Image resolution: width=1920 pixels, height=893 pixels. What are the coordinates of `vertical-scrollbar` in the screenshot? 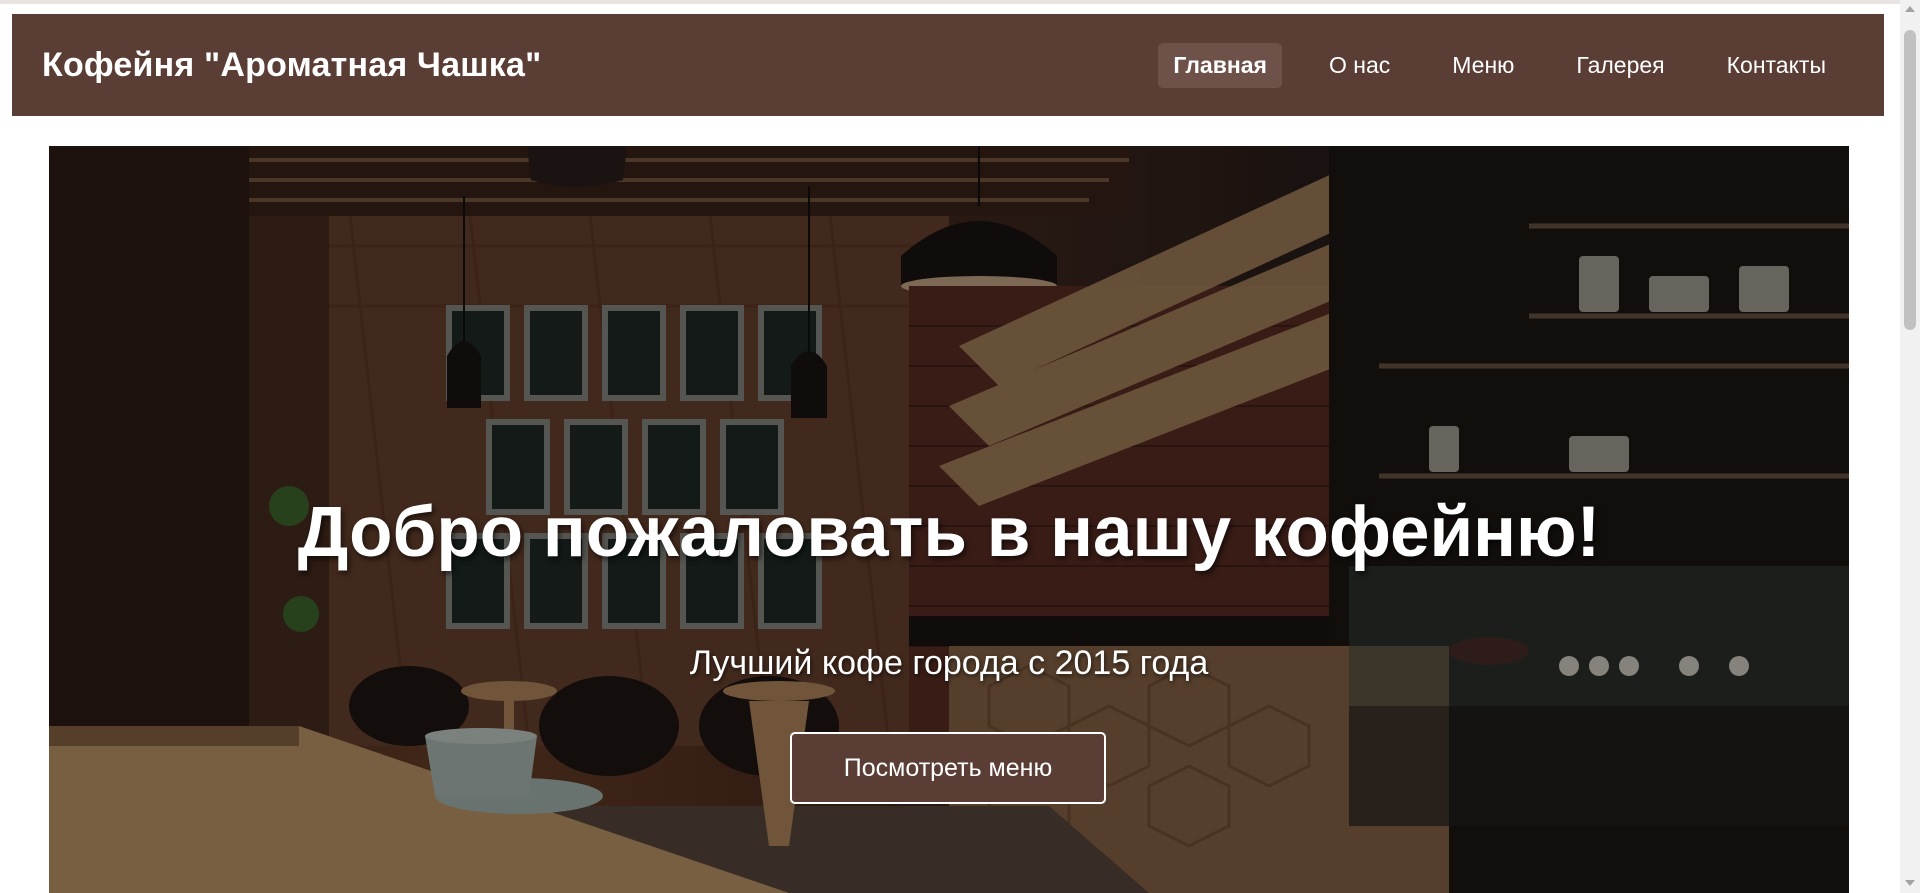 It's located at (1910, 446).